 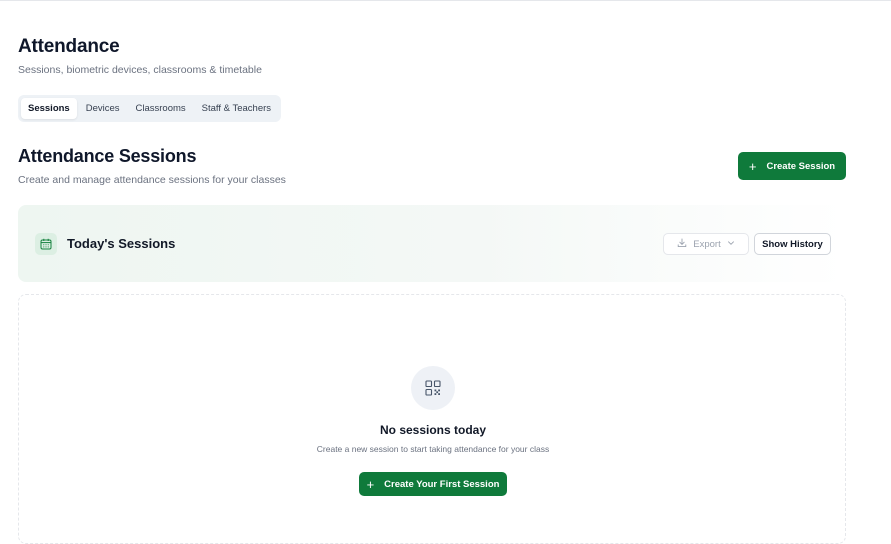 I want to click on tab-staff-teachers: Staff & Teachers, so click(x=236, y=108).